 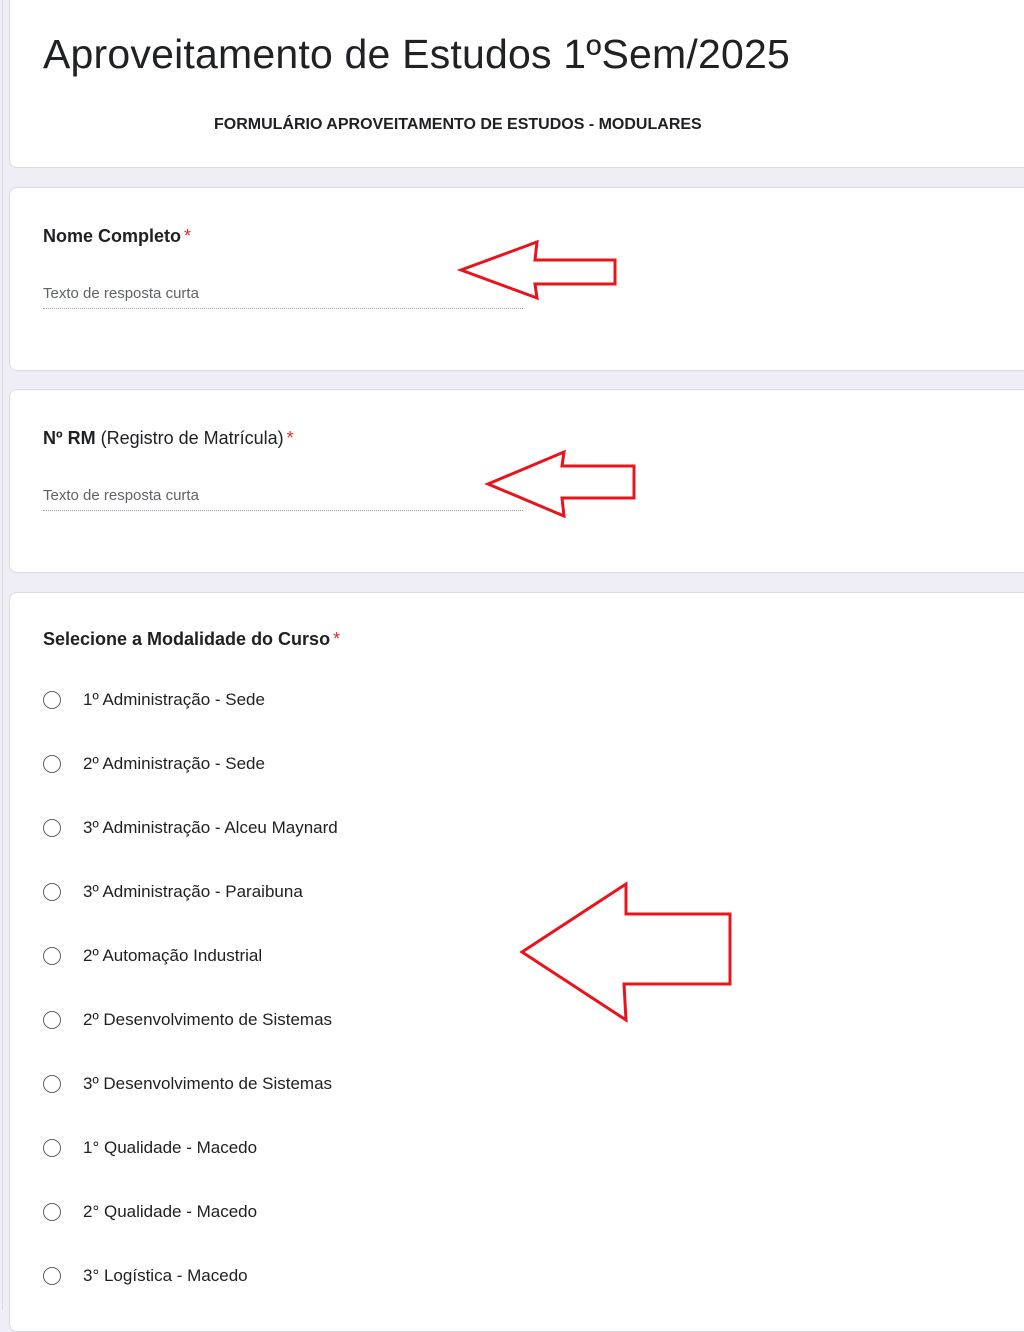 What do you see at coordinates (174, 763) in the screenshot?
I see `course-option-label: 2º Administração - Sede` at bounding box center [174, 763].